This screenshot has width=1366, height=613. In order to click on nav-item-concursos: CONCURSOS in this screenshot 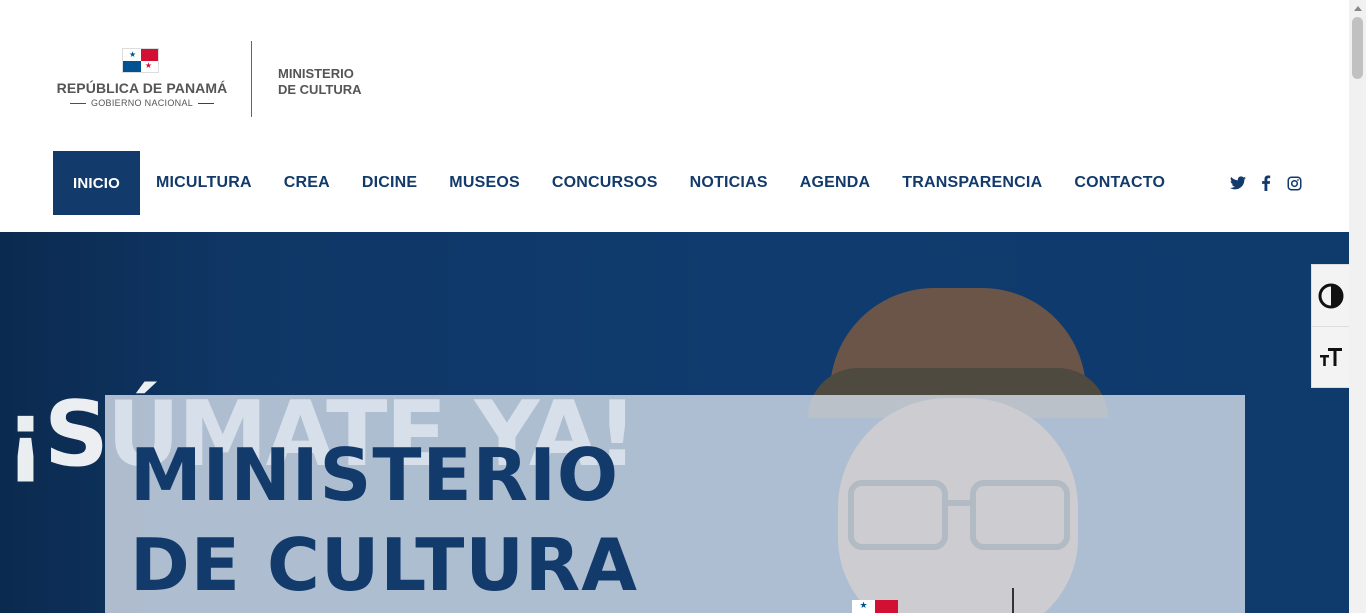, I will do `click(605, 183)`.